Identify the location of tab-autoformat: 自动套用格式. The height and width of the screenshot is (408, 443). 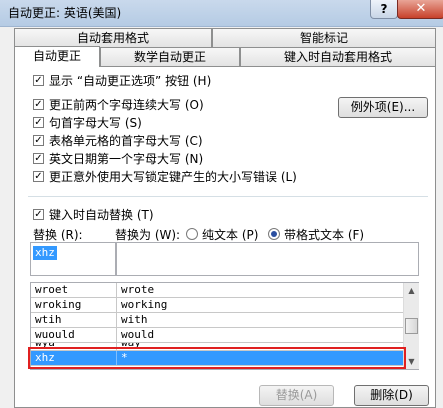
(113, 37).